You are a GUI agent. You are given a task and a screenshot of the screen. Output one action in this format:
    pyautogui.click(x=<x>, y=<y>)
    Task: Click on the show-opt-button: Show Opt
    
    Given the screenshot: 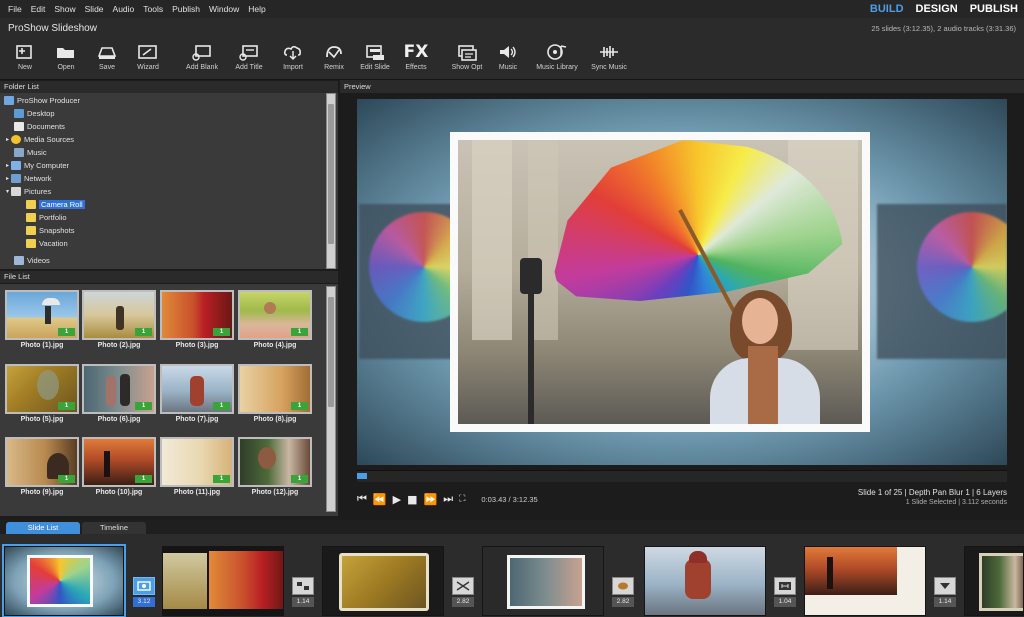 What is the action you would take?
    pyautogui.click(x=467, y=56)
    